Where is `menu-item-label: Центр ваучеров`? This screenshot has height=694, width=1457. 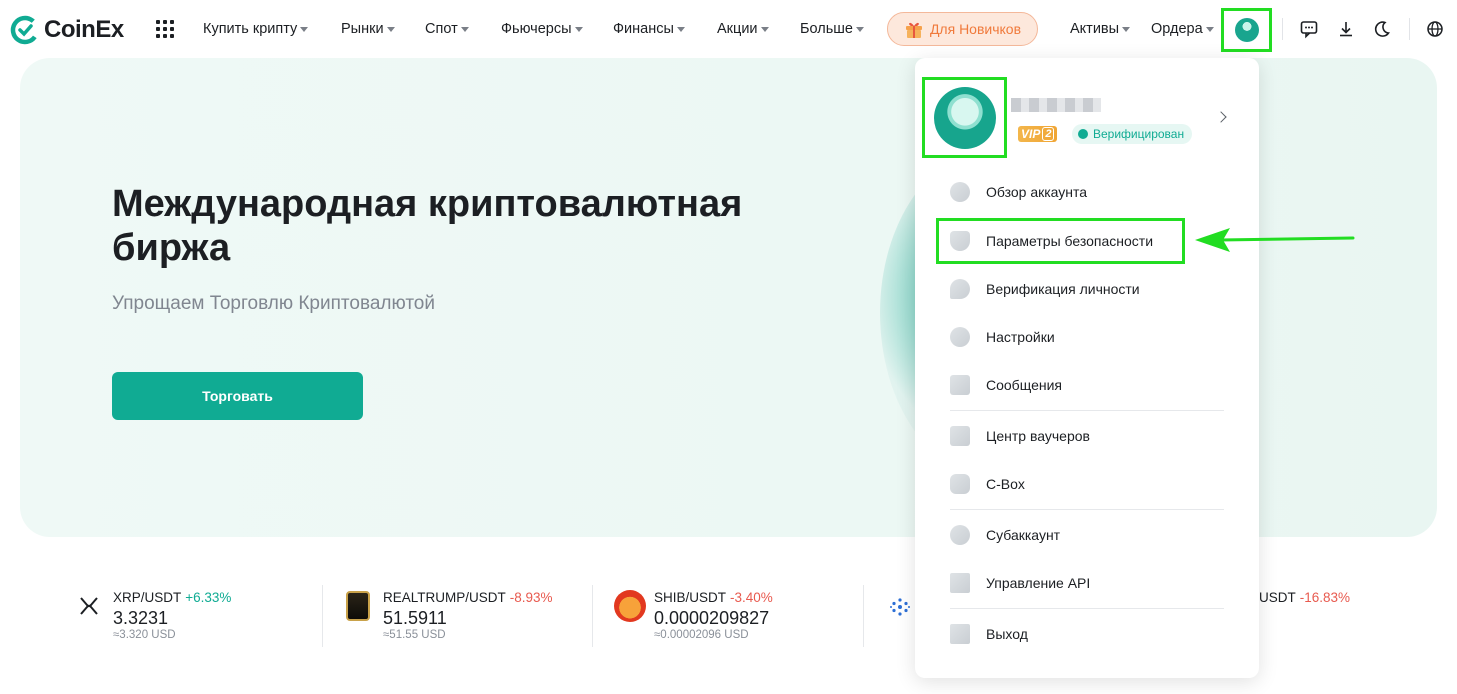 menu-item-label: Центр ваучеров is located at coordinates (1038, 436).